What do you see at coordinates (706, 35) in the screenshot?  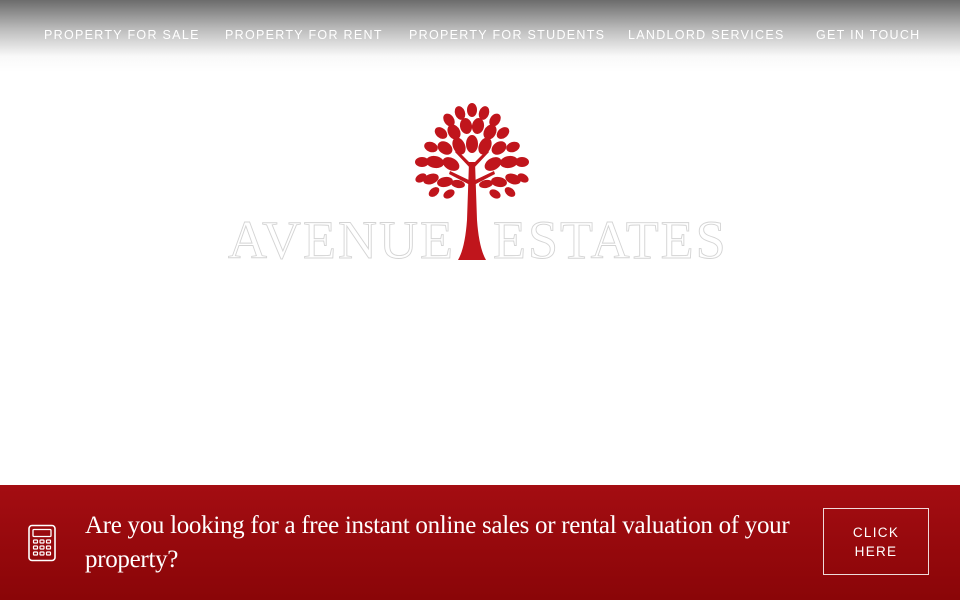 I see `nav-item-landlord-services: LANDLORD SERVICES` at bounding box center [706, 35].